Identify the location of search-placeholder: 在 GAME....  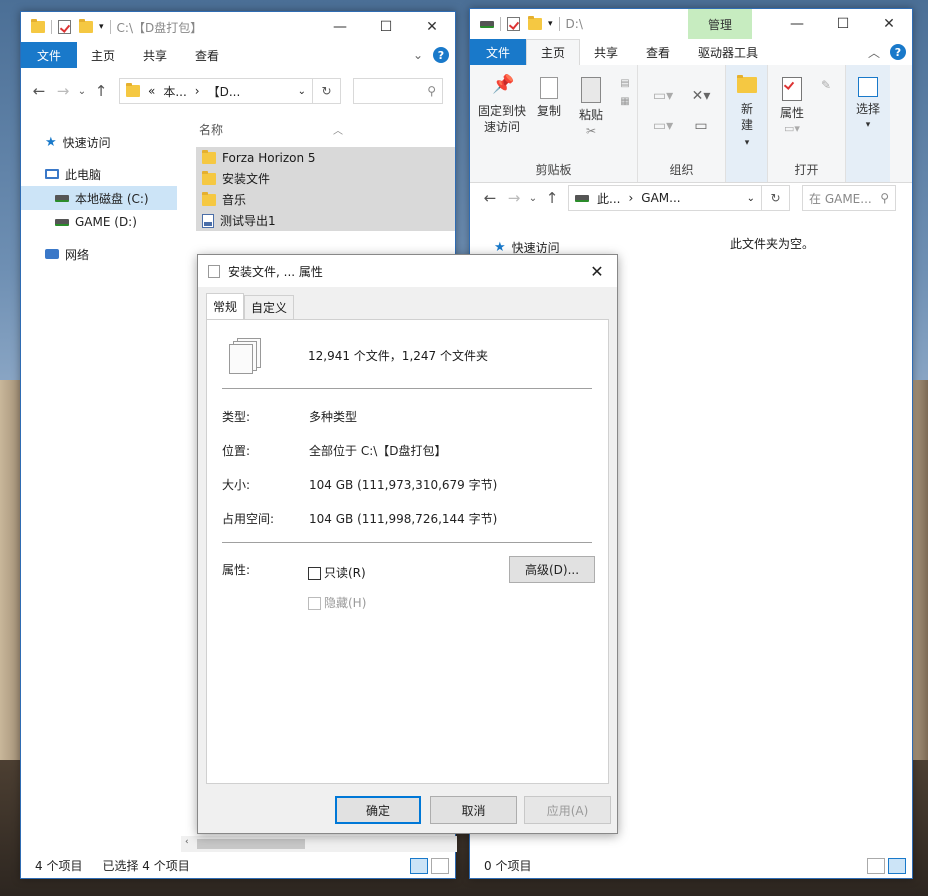
(840, 198).